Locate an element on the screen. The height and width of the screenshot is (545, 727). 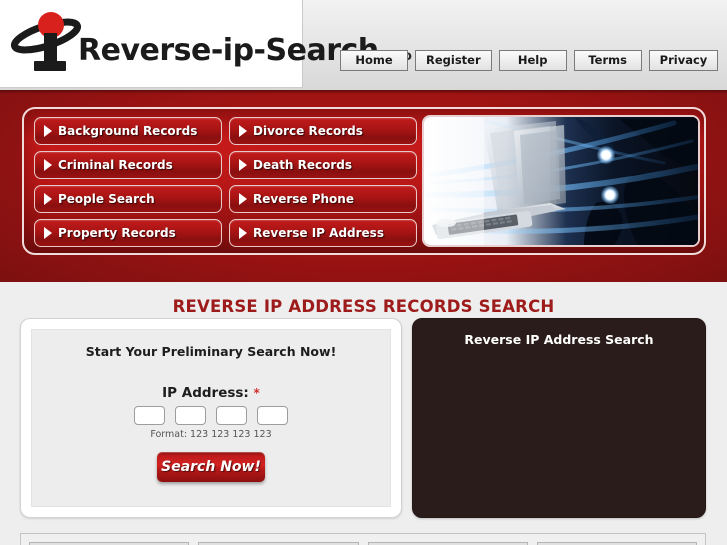
format-hint: Format: 123 123 123 123 is located at coordinates (211, 434).